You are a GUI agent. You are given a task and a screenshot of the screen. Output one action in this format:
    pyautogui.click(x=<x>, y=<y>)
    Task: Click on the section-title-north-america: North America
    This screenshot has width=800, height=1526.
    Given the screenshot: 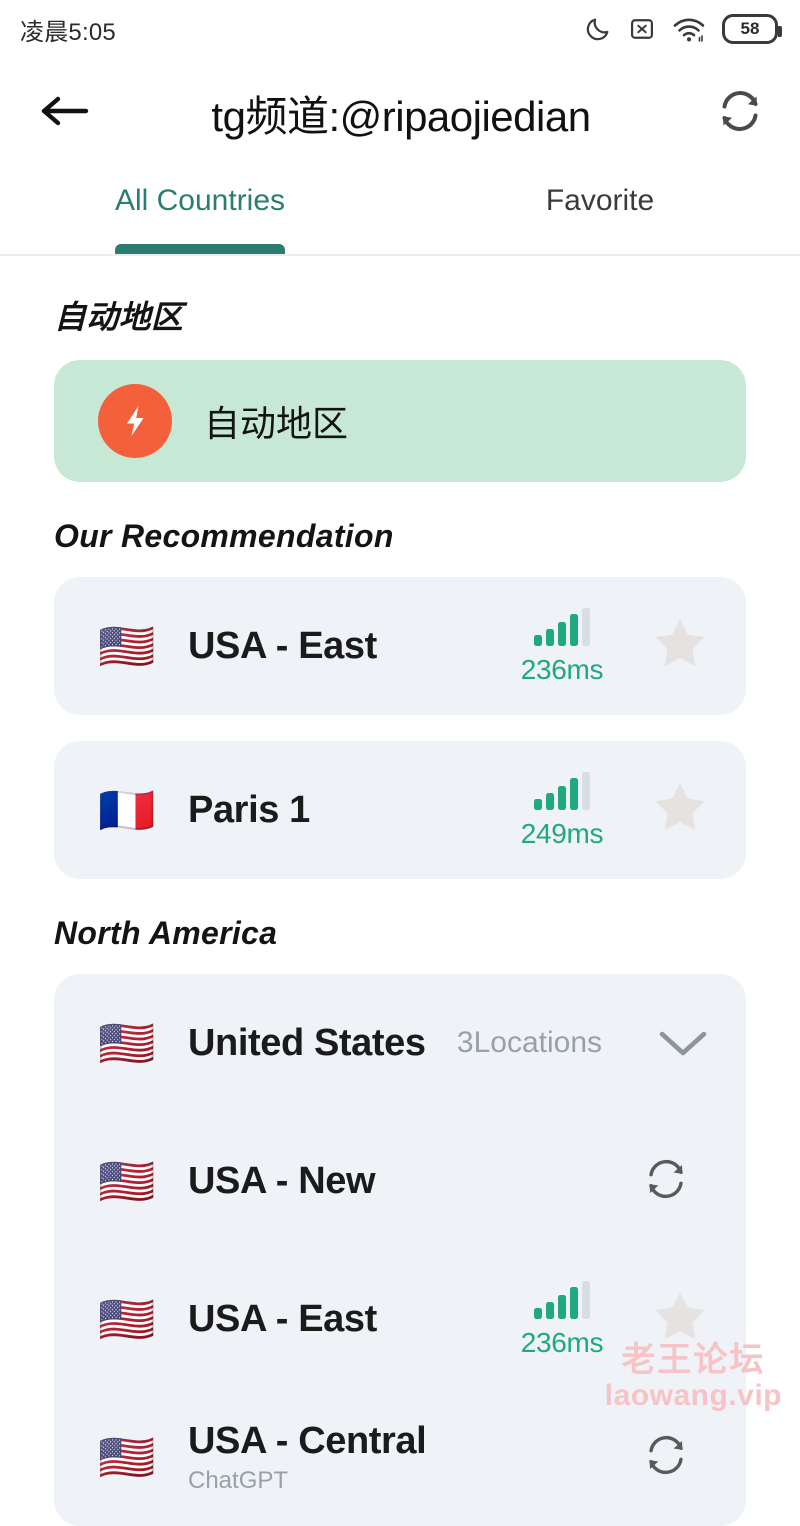 What is the action you would take?
    pyautogui.click(x=166, y=933)
    